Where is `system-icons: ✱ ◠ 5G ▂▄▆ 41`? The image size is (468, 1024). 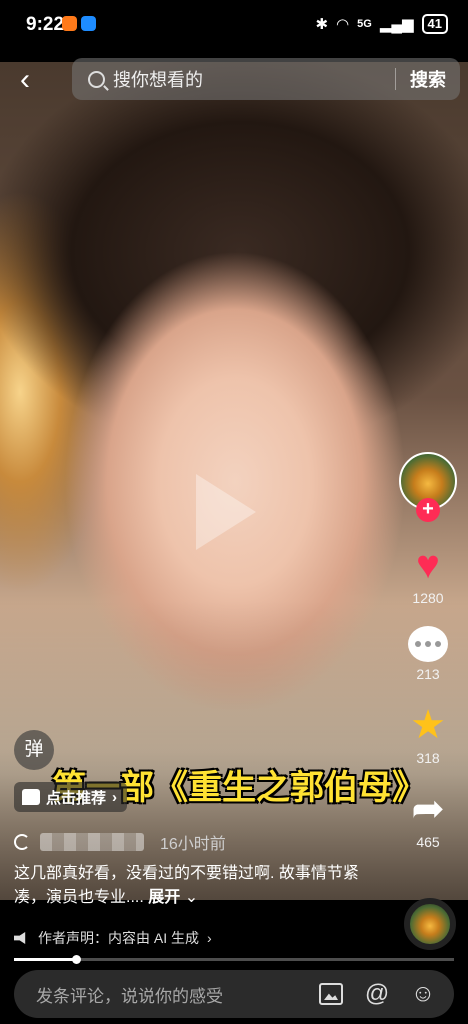 system-icons: ✱ ◠ 5G ▂▄▆ 41 is located at coordinates (381, 24).